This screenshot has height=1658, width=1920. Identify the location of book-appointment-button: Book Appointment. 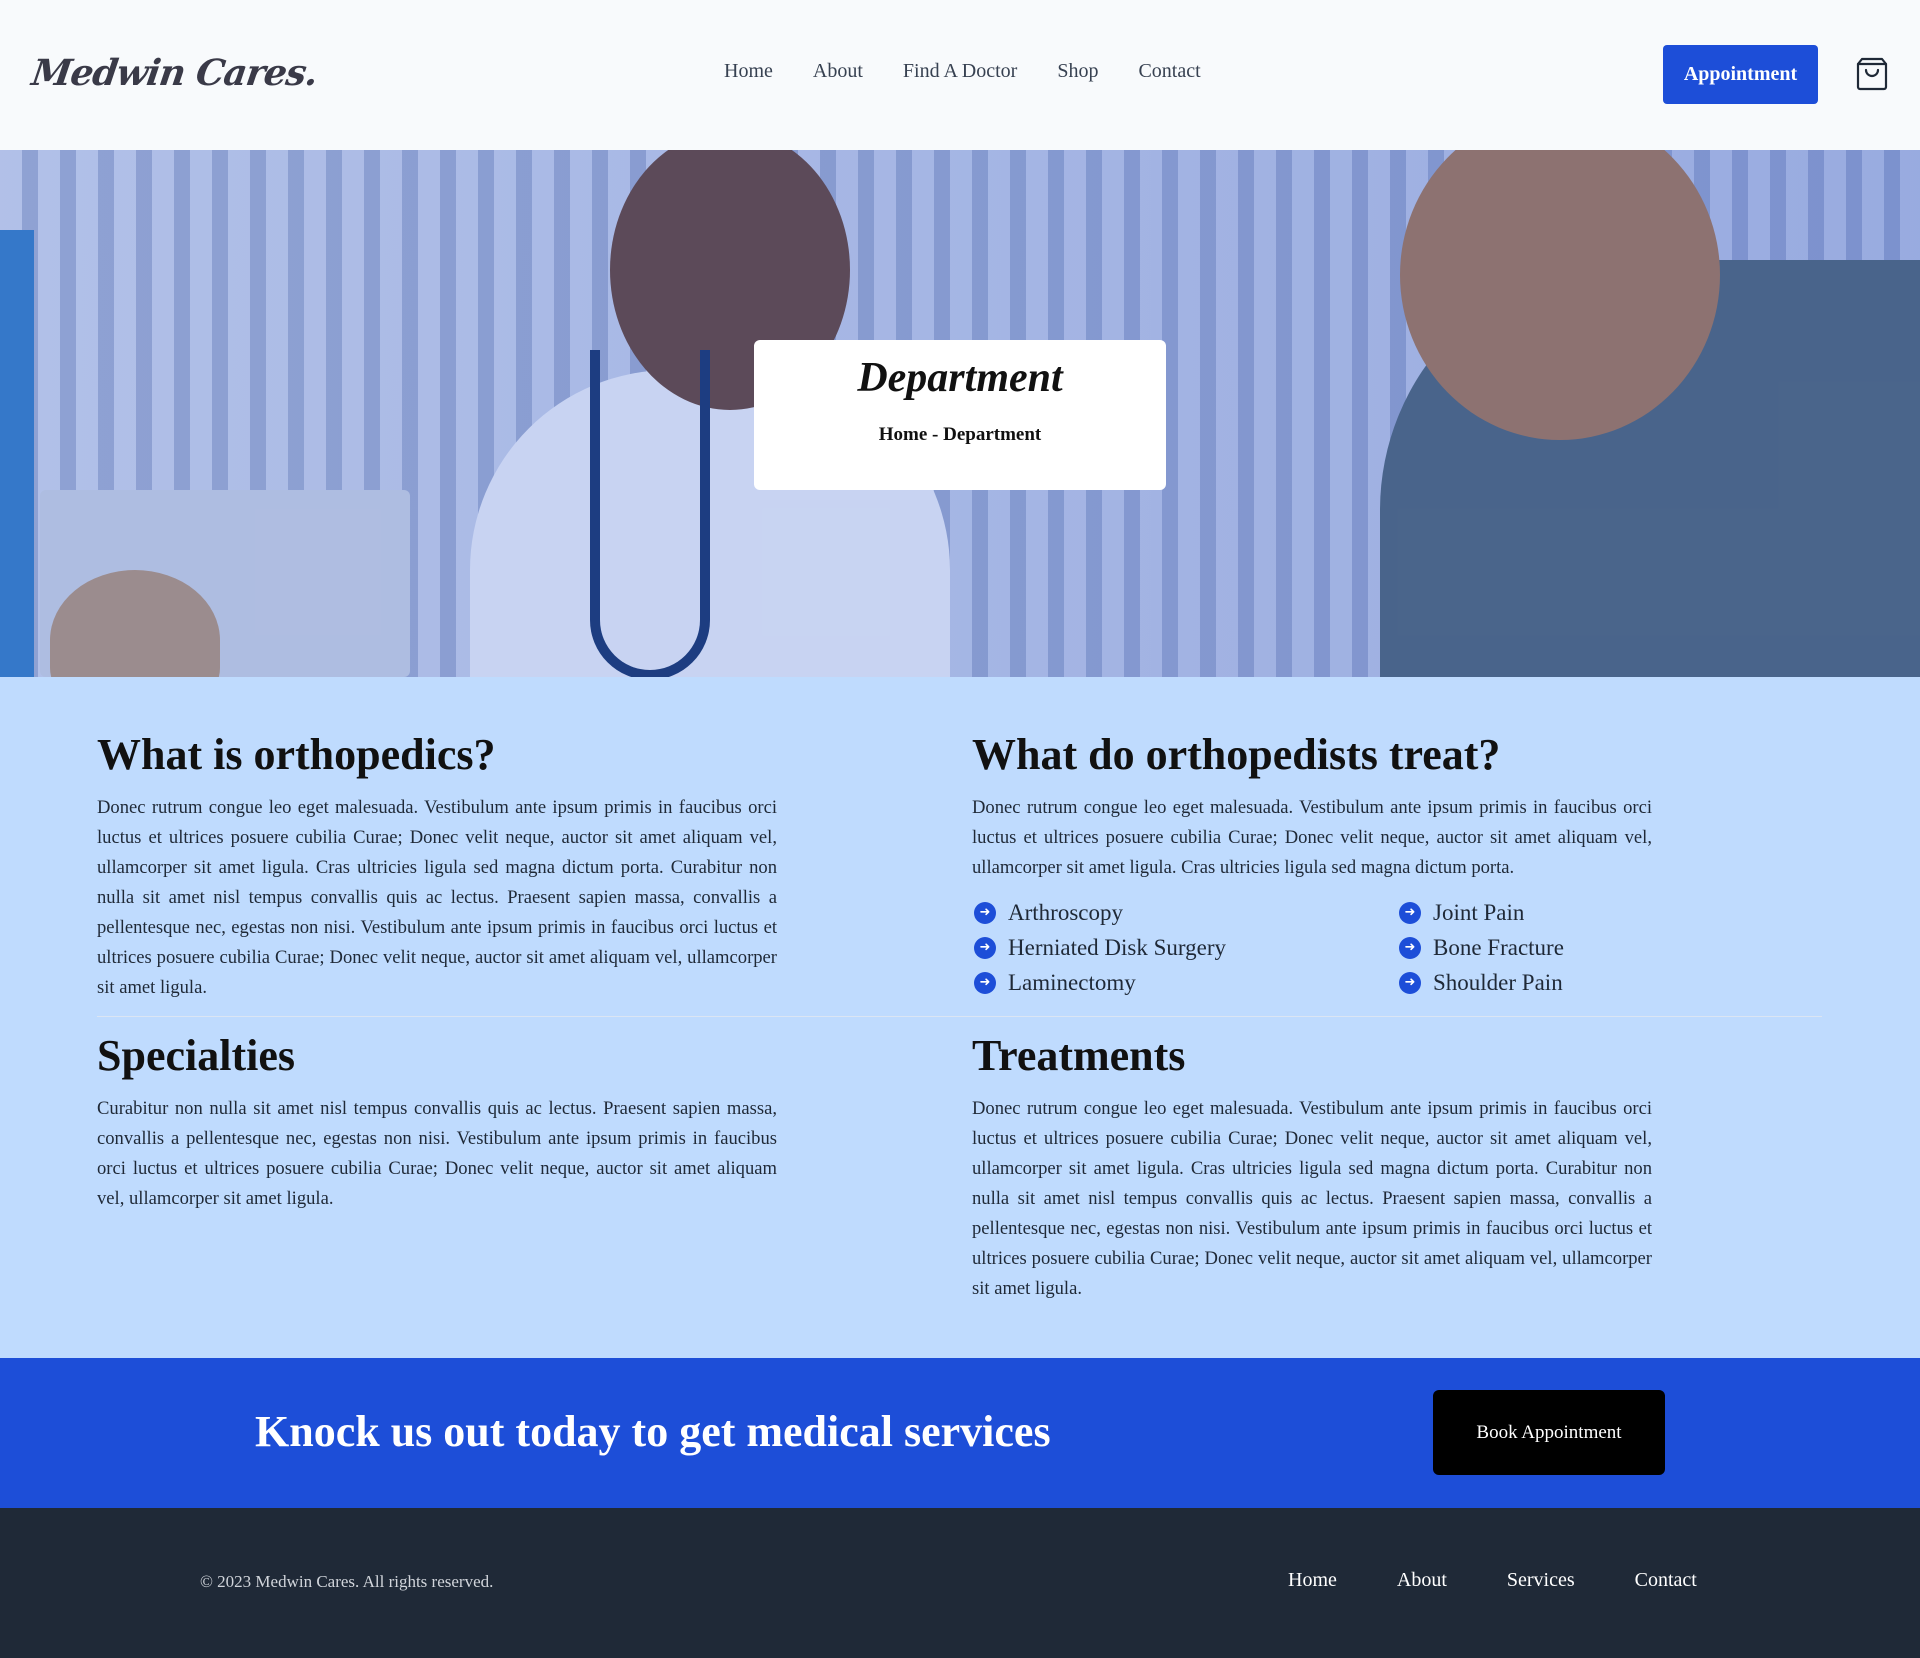
(1549, 1432).